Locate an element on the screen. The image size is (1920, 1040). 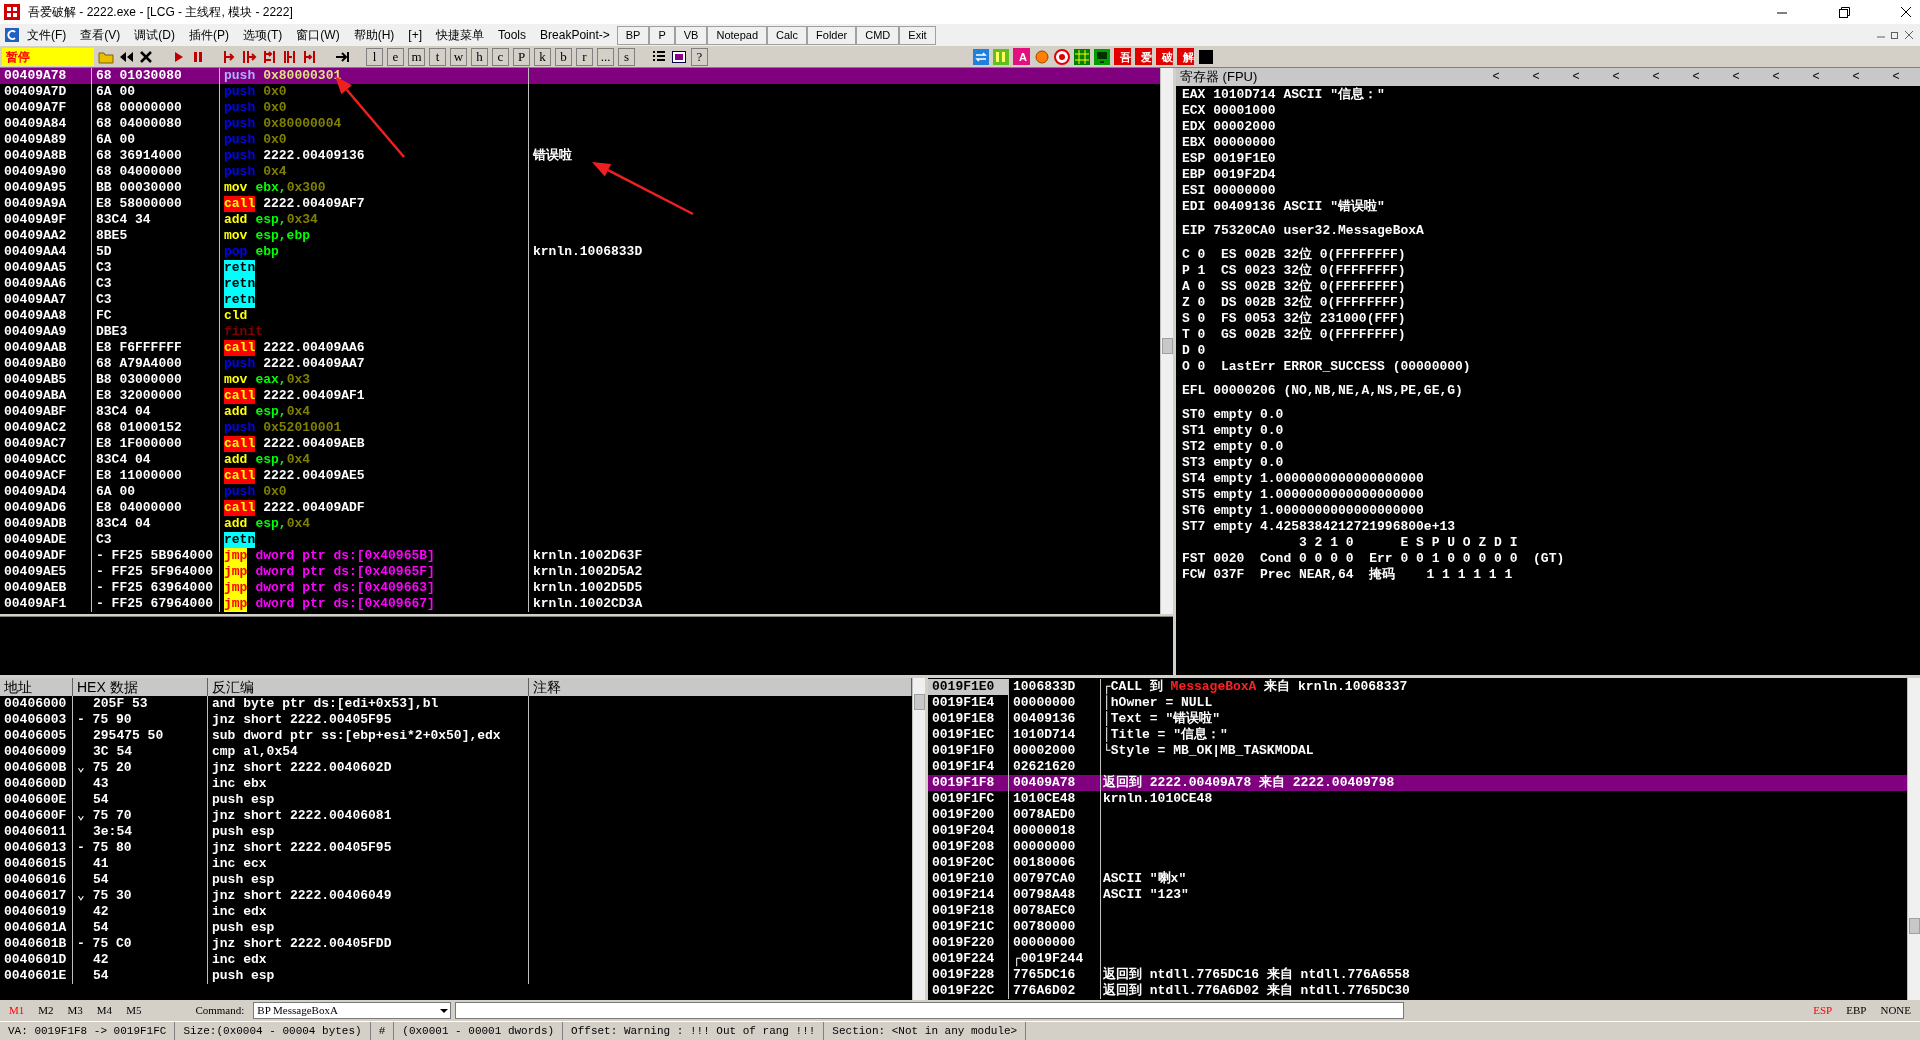
shortcut-button: Folder is located at coordinates (832, 35).